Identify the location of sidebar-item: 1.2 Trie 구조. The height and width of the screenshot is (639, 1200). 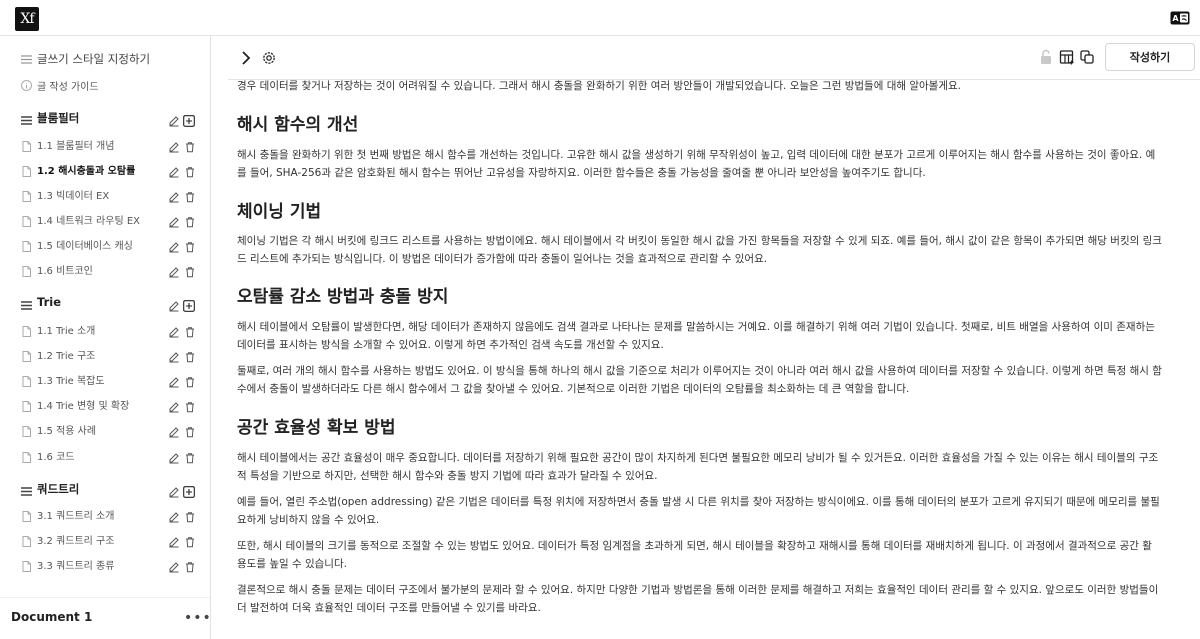
(105, 355).